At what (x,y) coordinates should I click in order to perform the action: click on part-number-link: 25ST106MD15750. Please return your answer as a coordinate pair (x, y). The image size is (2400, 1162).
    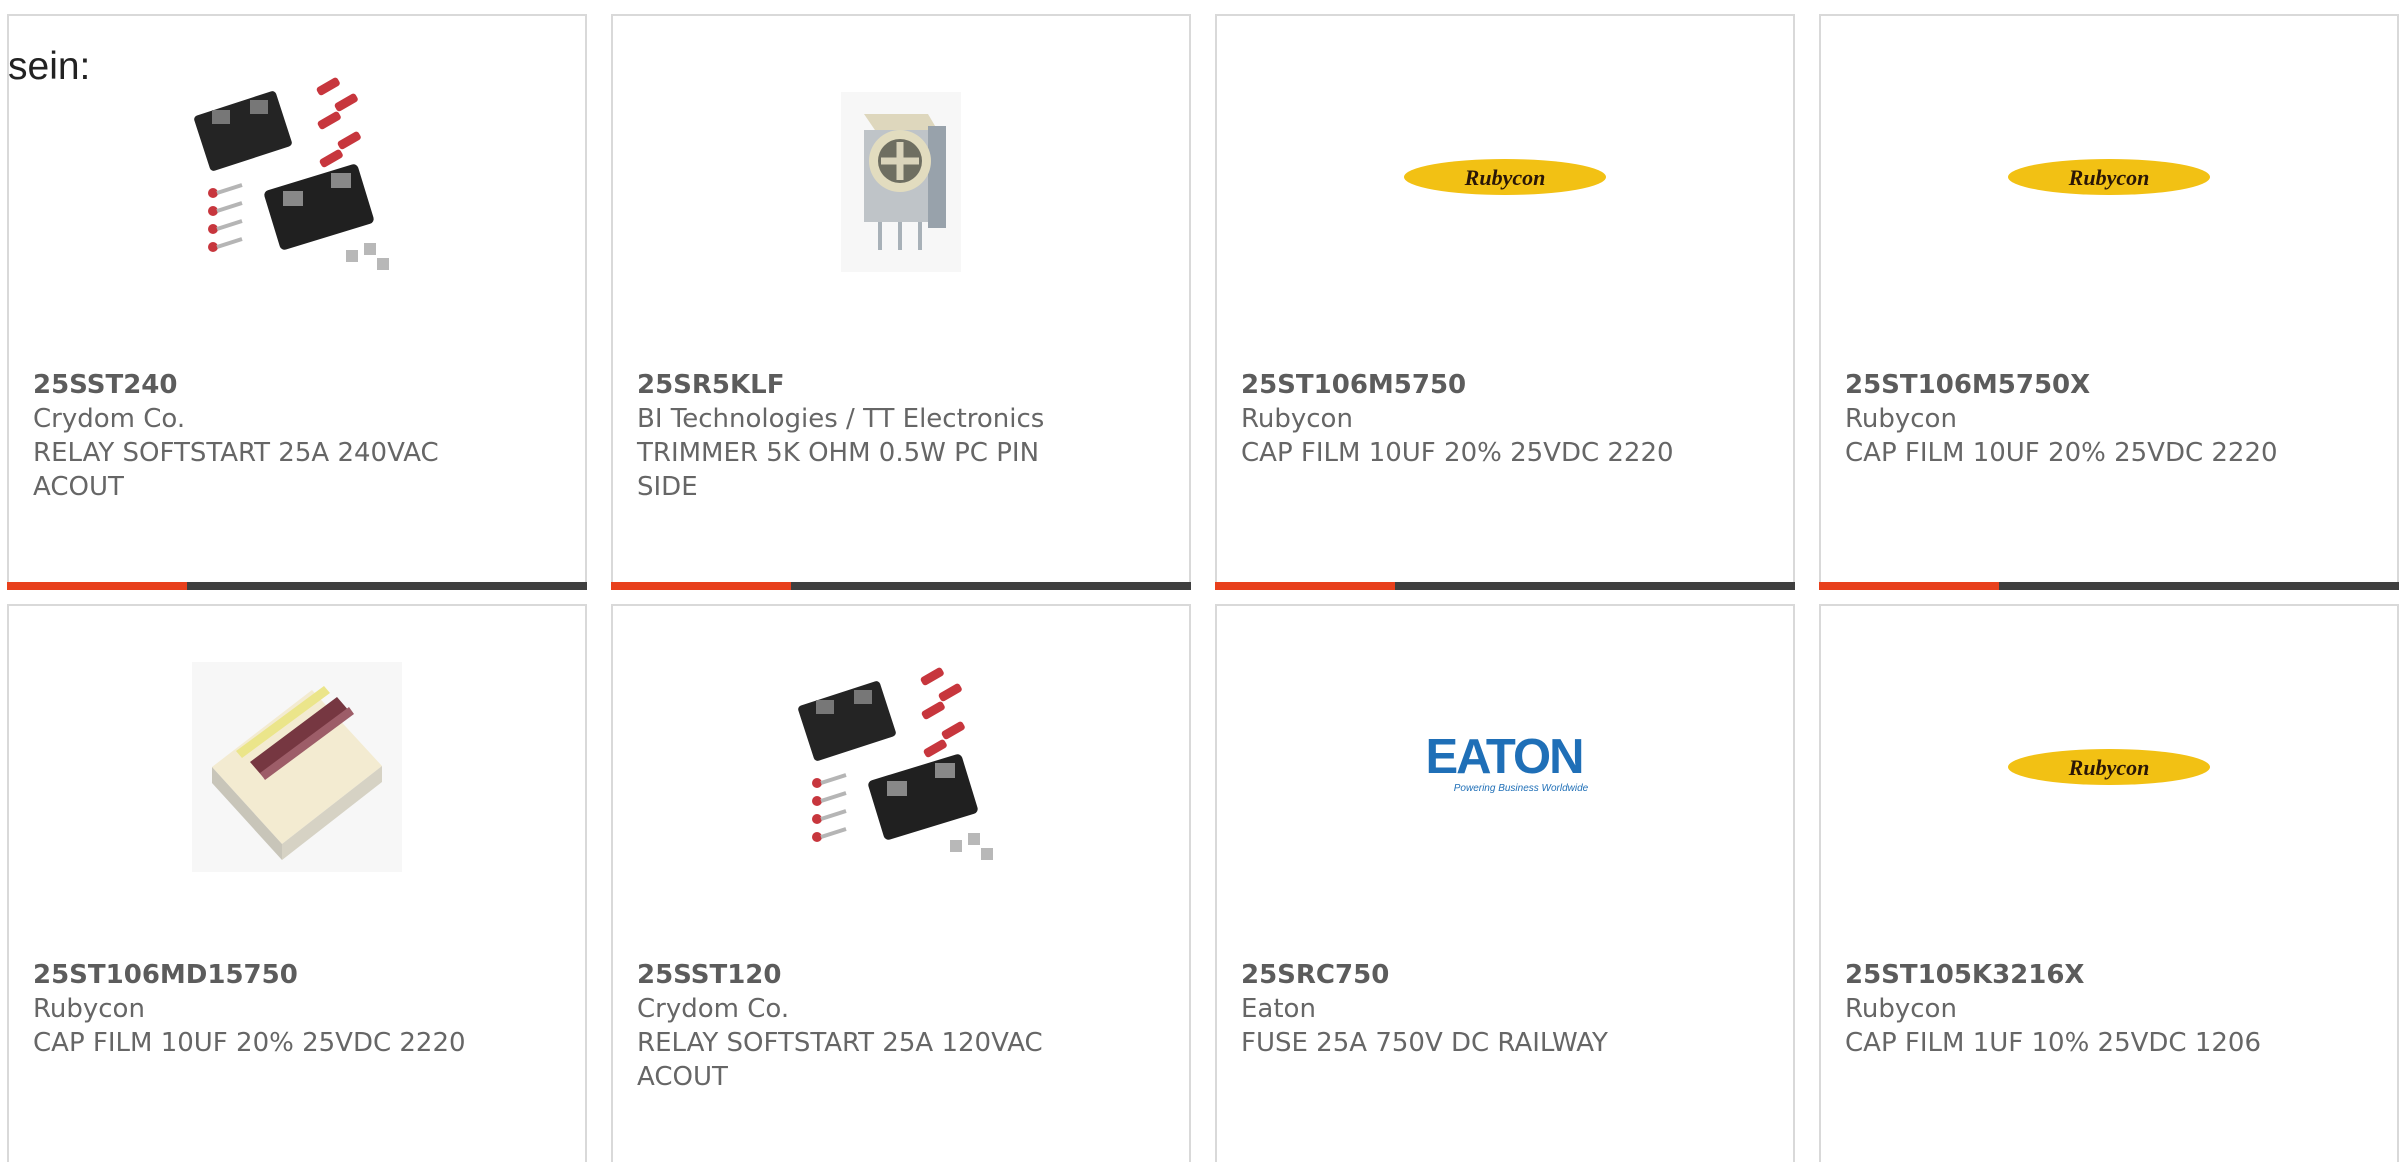
    Looking at the image, I should click on (258, 975).